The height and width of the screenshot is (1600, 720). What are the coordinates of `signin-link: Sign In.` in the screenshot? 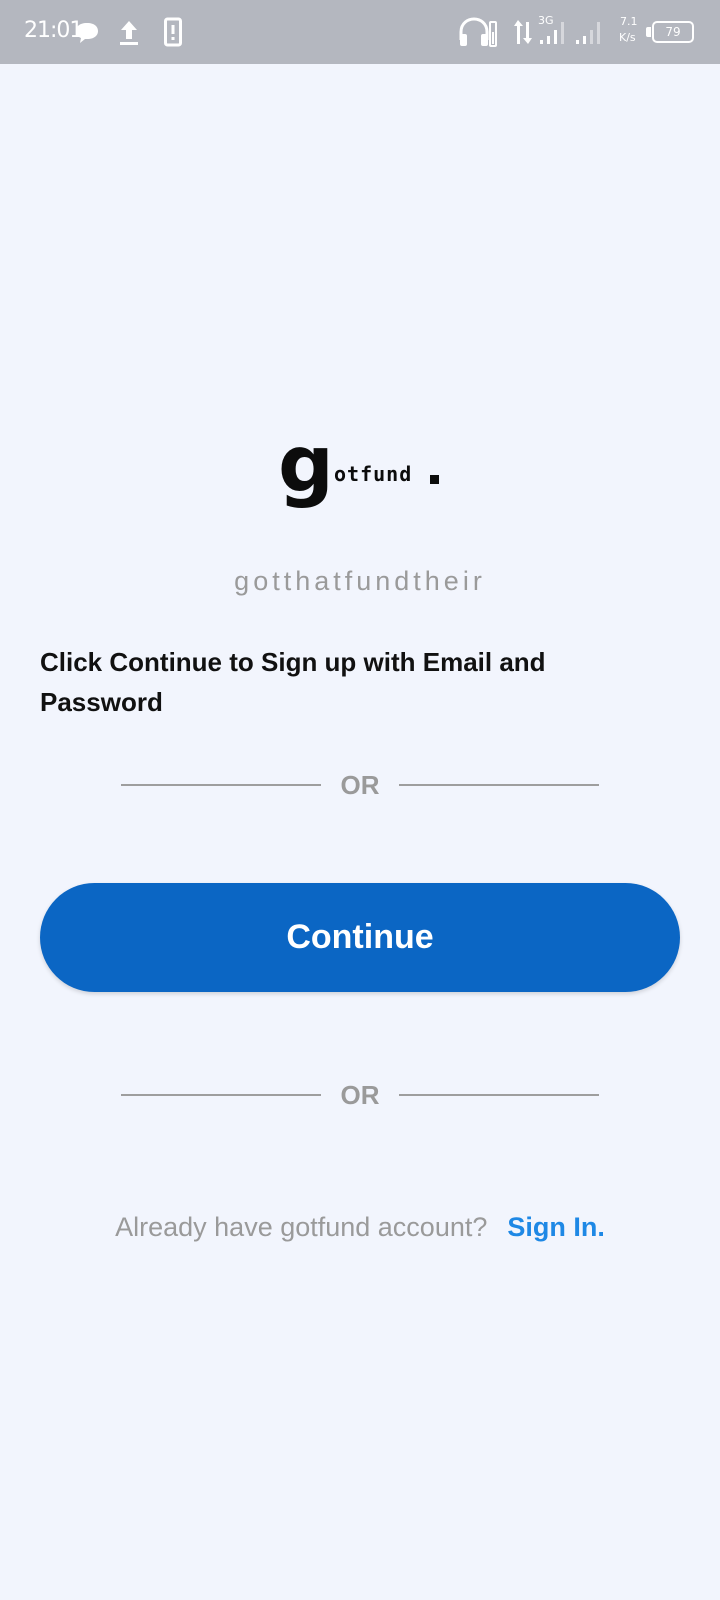 It's located at (556, 1227).